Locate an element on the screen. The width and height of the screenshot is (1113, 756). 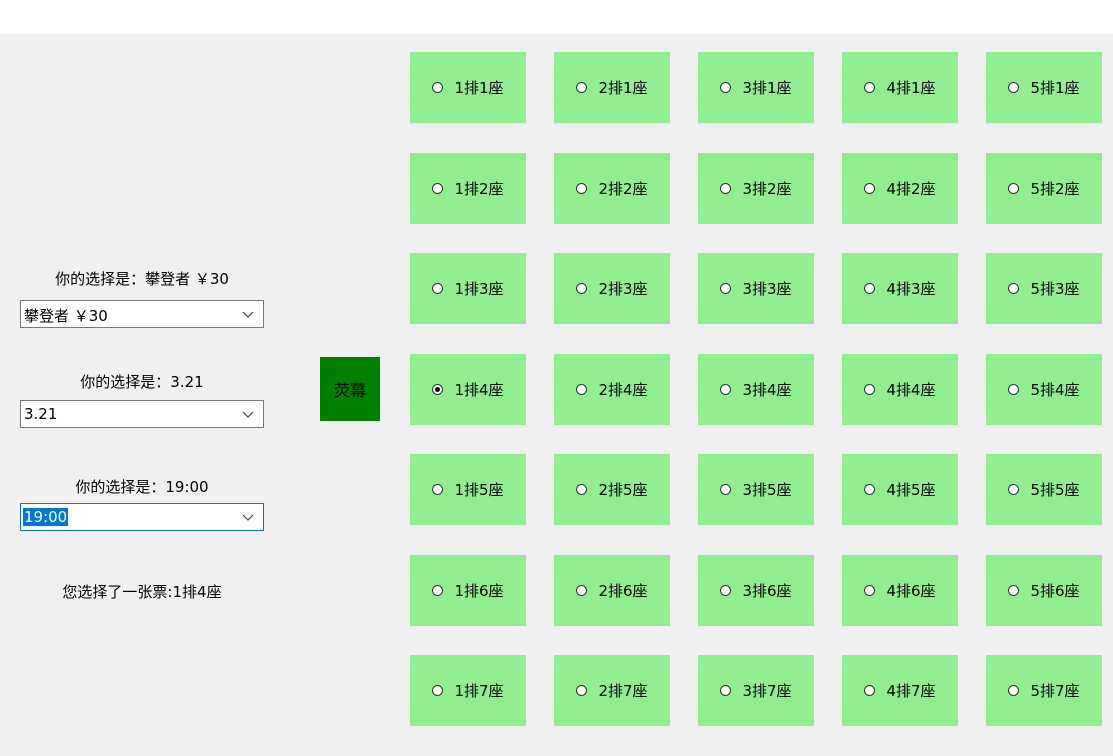
movie-combobox-value: 攀登者 ￥30 is located at coordinates (66, 316).